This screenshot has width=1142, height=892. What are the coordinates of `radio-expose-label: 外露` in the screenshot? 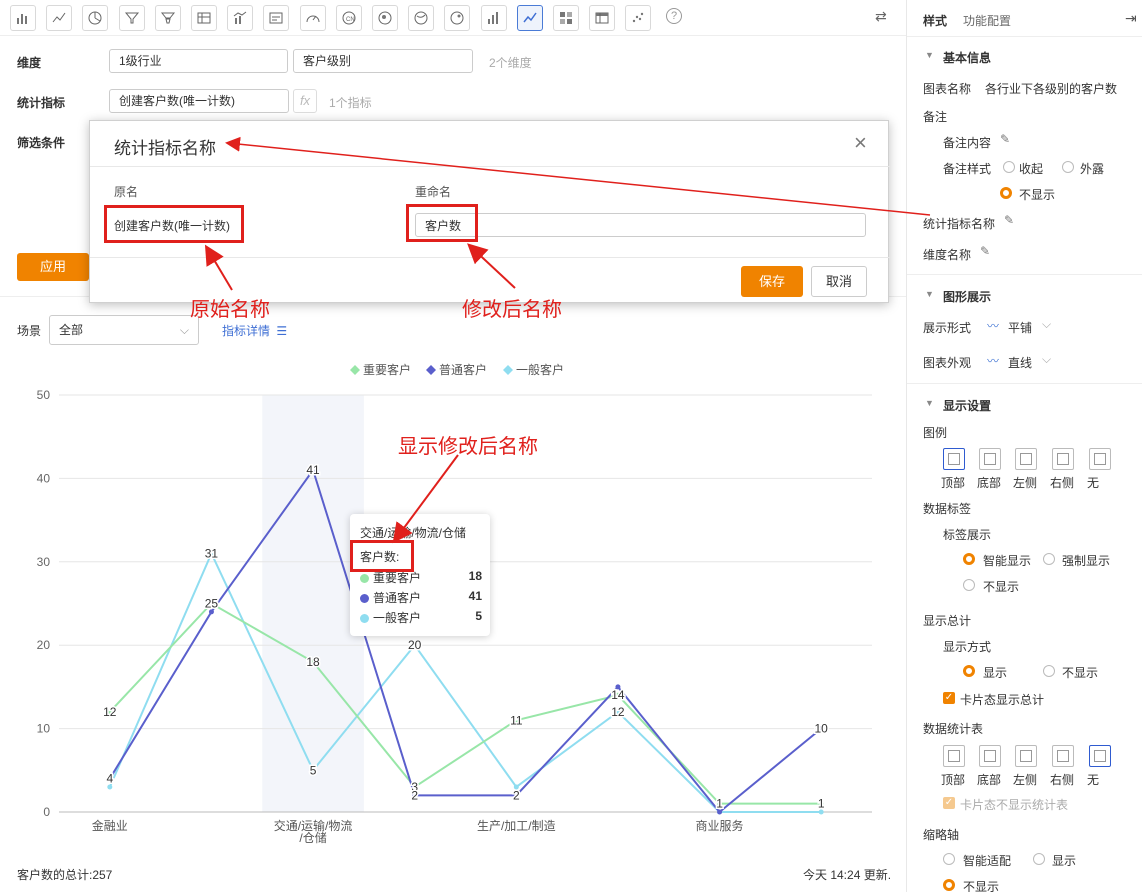 It's located at (1092, 169).